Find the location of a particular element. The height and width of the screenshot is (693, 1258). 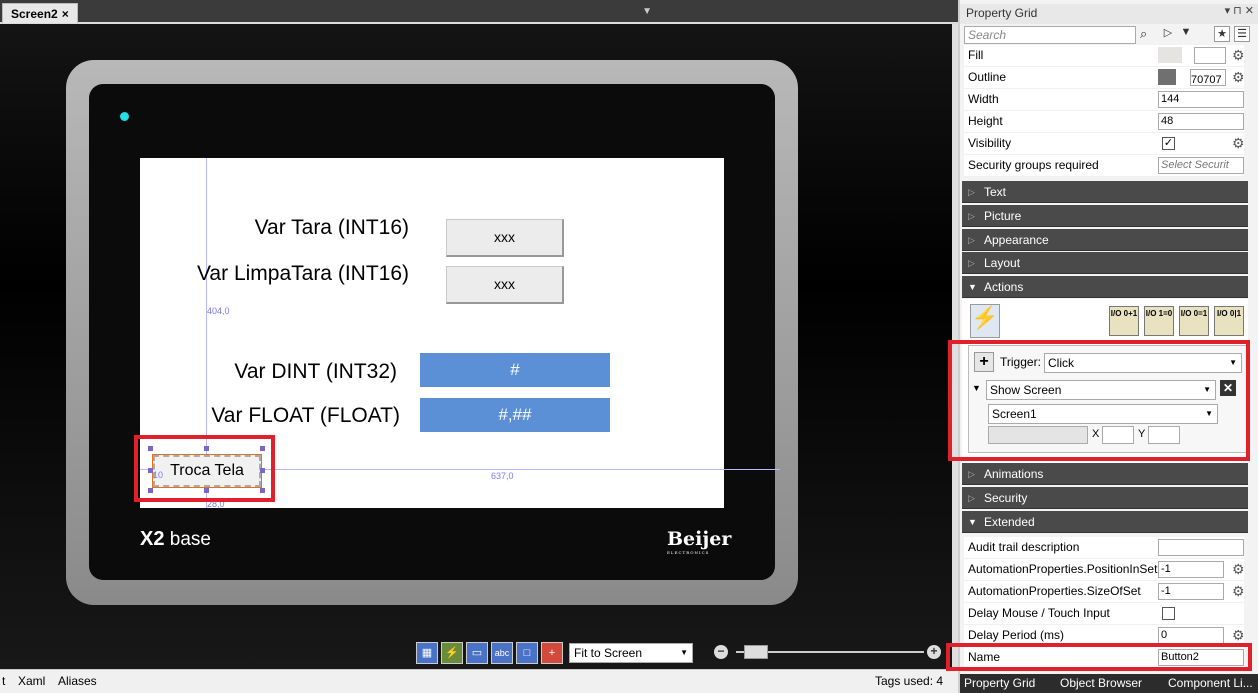

zoom-select: Fit to Screen ▼ is located at coordinates (631, 653).